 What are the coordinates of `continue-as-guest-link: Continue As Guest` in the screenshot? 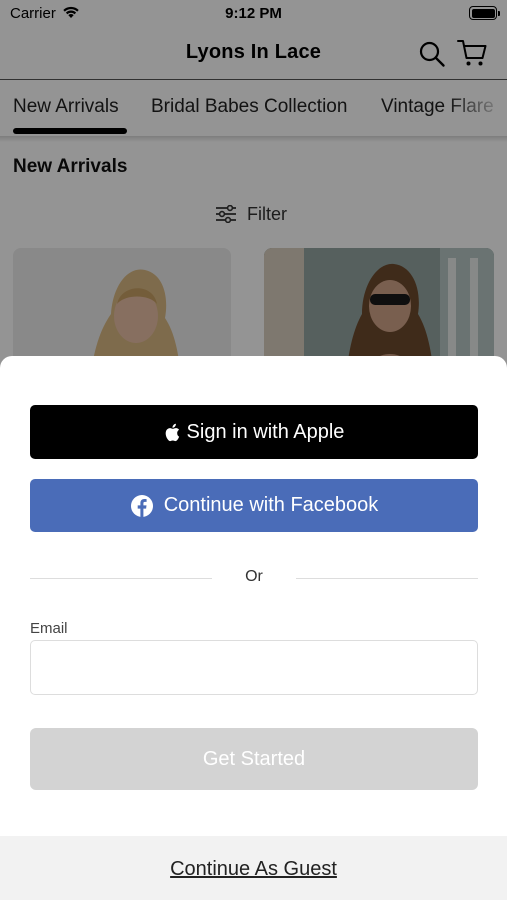 It's located at (253, 869).